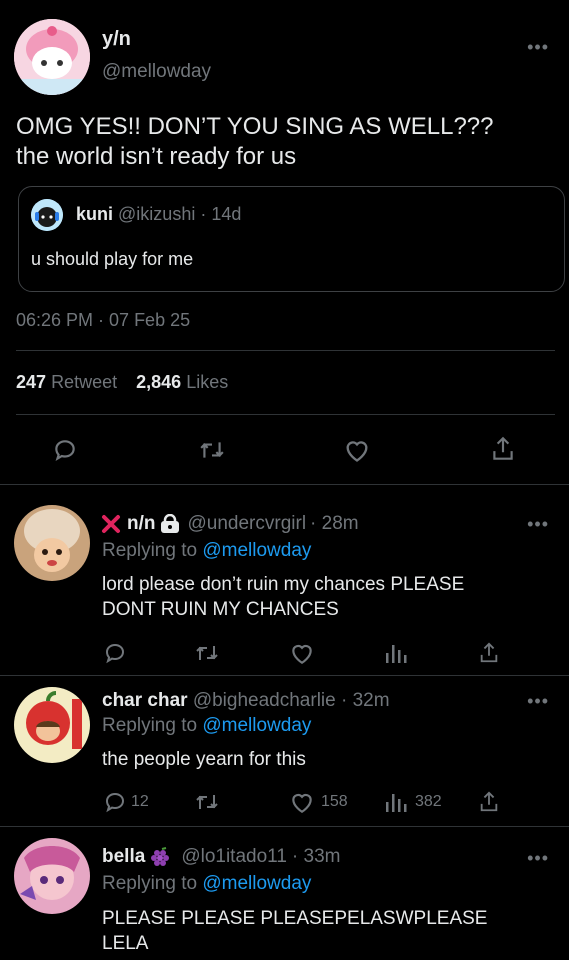  I want to click on retweets-count: 247, so click(31, 382).